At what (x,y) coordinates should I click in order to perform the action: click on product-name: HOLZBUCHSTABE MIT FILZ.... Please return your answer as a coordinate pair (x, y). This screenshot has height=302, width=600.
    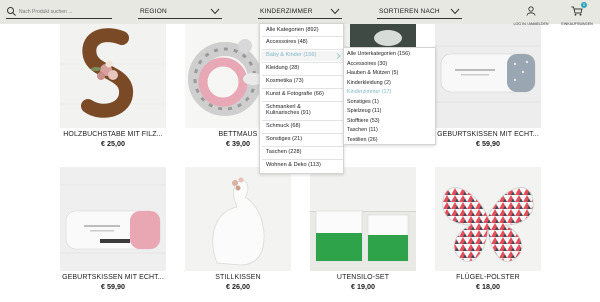
    Looking at the image, I should click on (113, 134).